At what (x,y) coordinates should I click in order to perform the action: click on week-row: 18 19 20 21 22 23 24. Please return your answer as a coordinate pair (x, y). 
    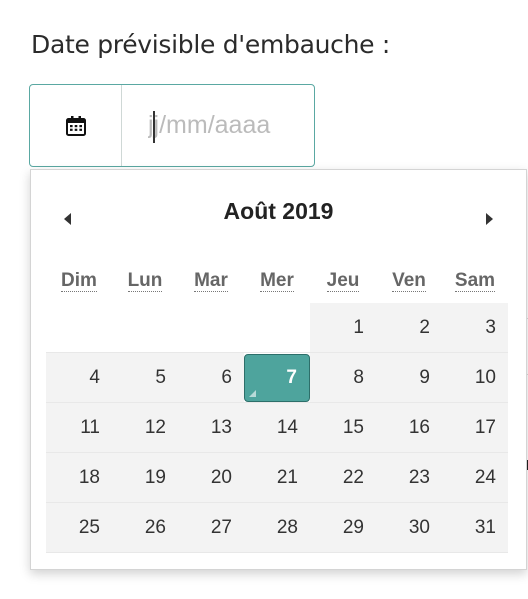
    Looking at the image, I should click on (277, 478).